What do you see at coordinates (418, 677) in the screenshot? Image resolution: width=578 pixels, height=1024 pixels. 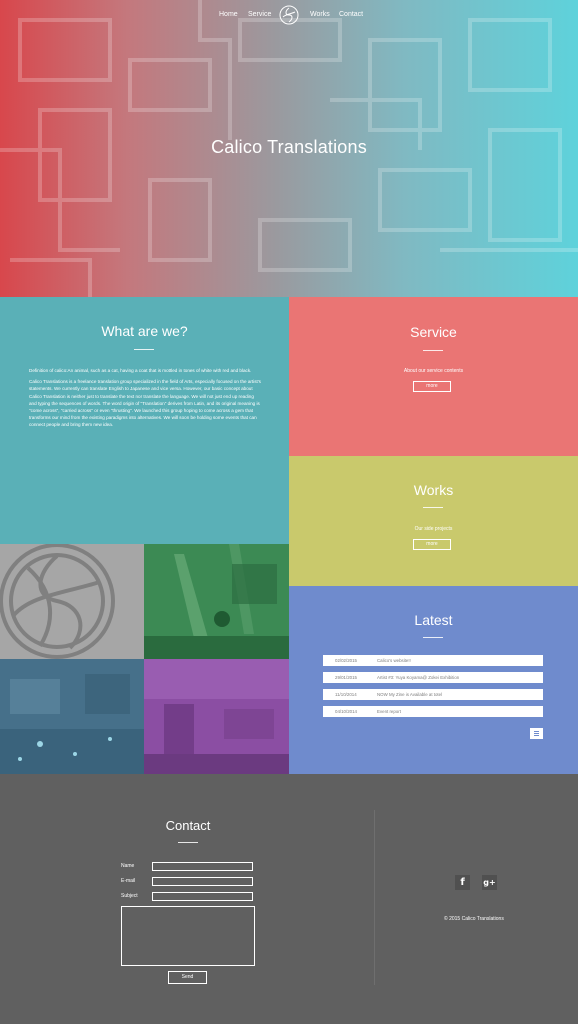 I see `news-title: Artist #3: Yuya Koyama@ Zokei Exhibition` at bounding box center [418, 677].